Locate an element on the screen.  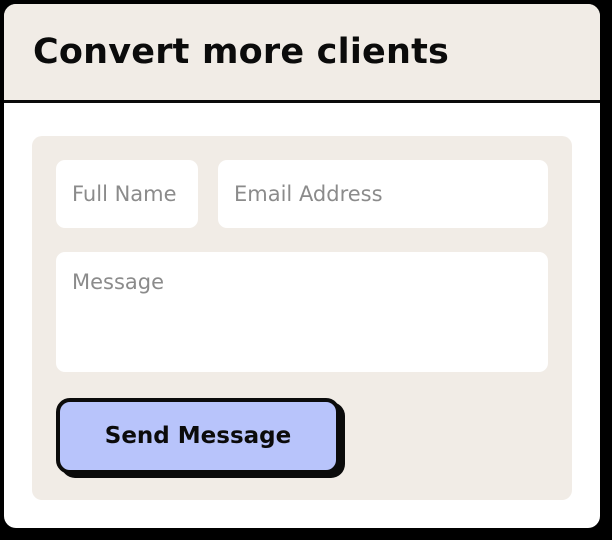
page-title: Convert more clients is located at coordinates (241, 52).